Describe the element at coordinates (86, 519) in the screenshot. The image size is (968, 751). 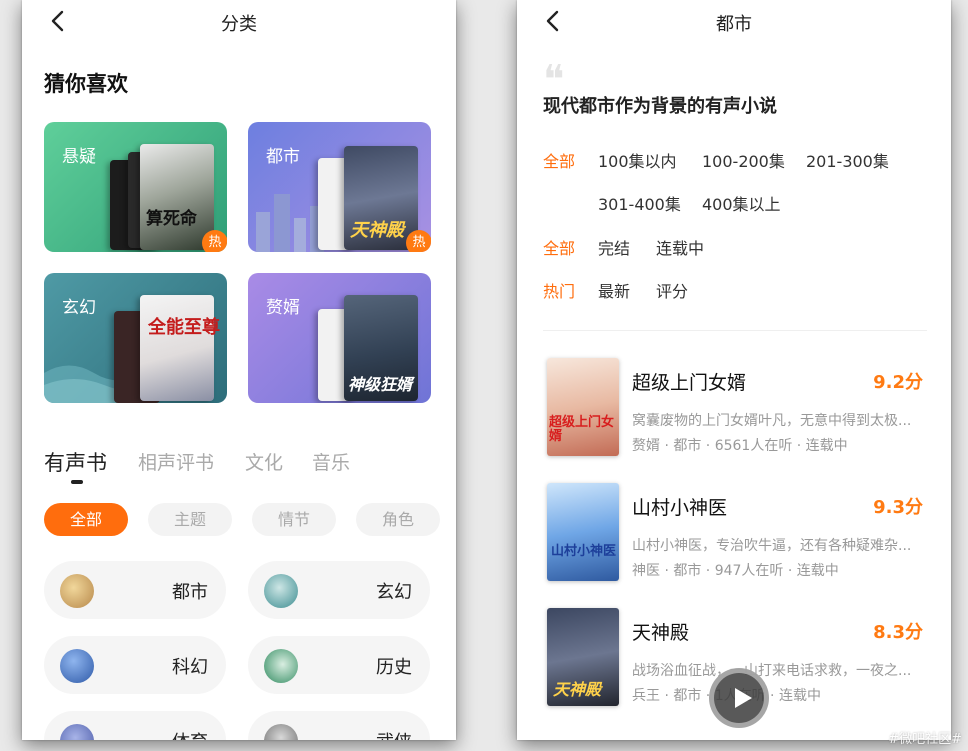
I see `filter-all: 全部` at that location.